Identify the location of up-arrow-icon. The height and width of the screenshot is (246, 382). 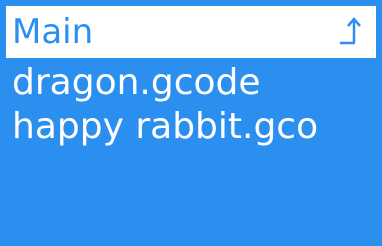
(350, 31).